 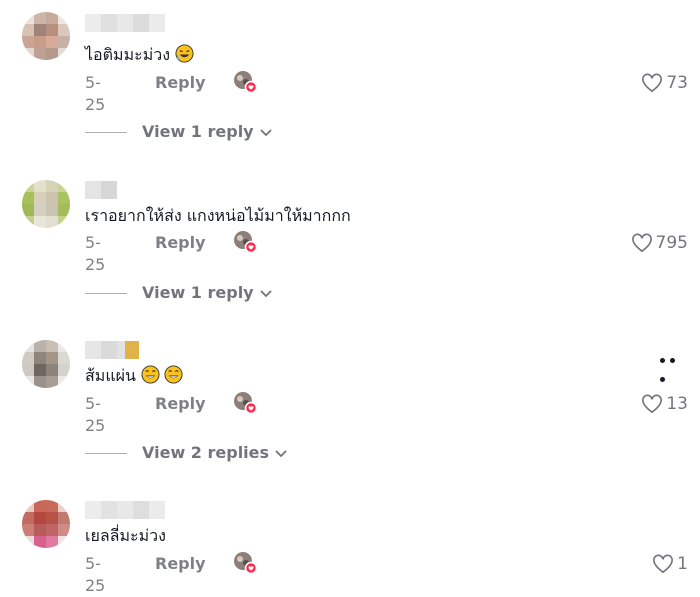 I want to click on comment-text-content: เยลลี่มะม่วง, so click(x=125, y=535).